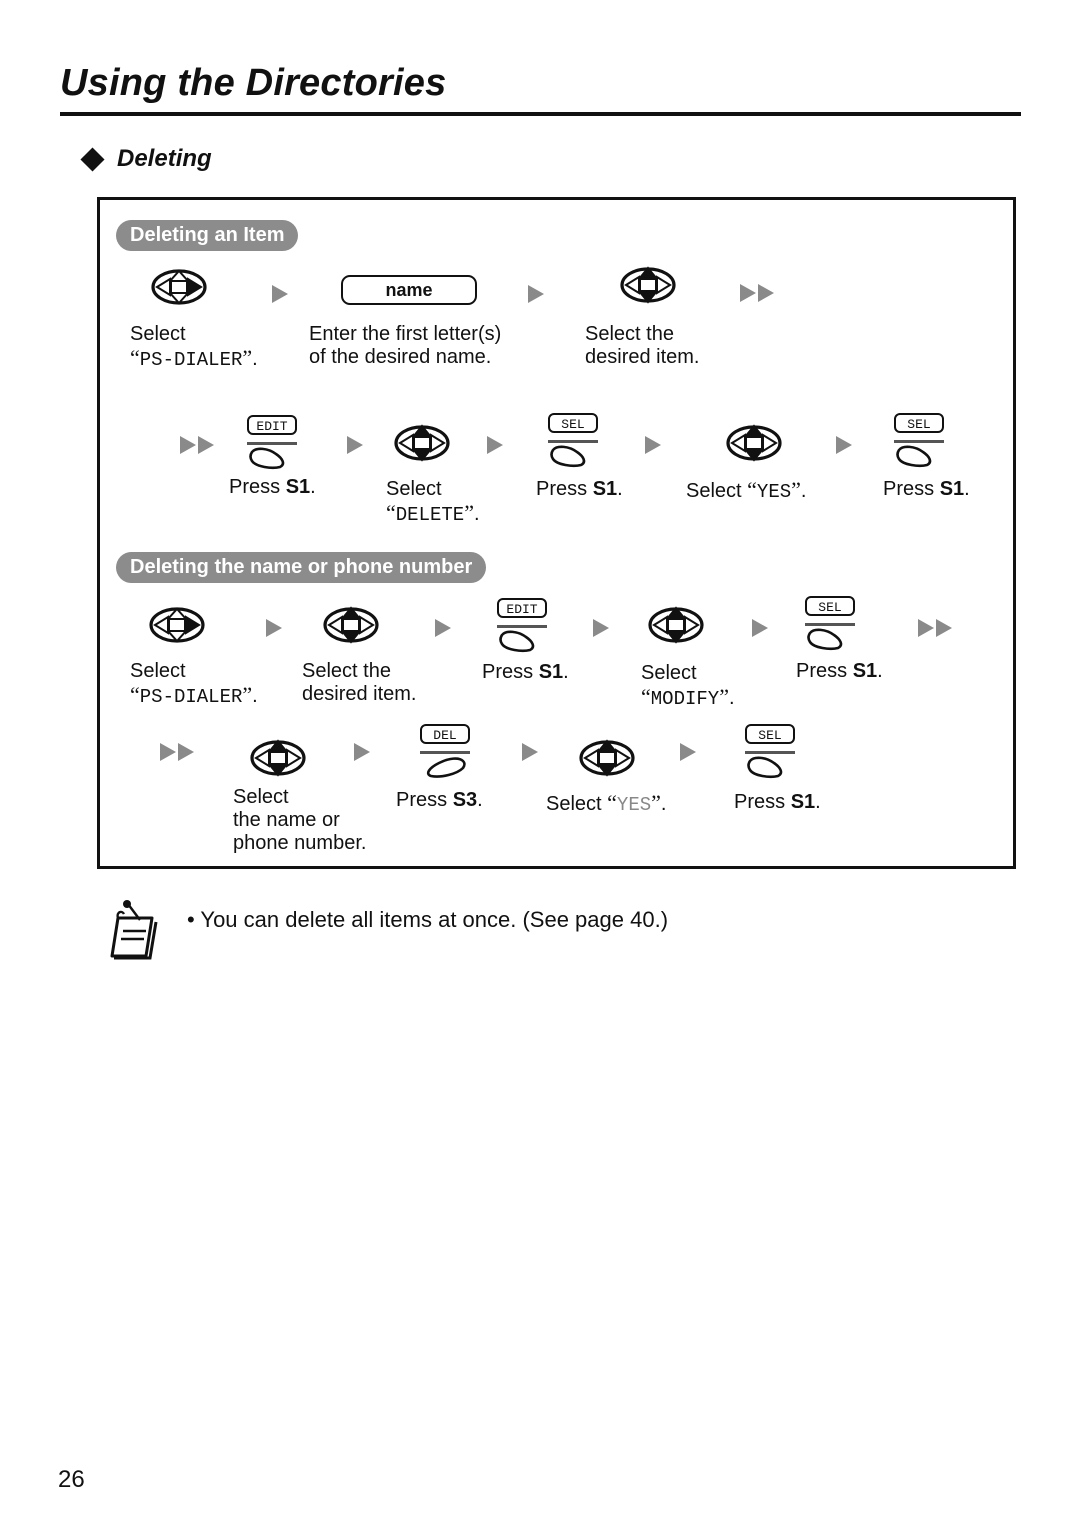  Describe the element at coordinates (253, 83) in the screenshot. I see `page-title: Using the Directories` at that location.